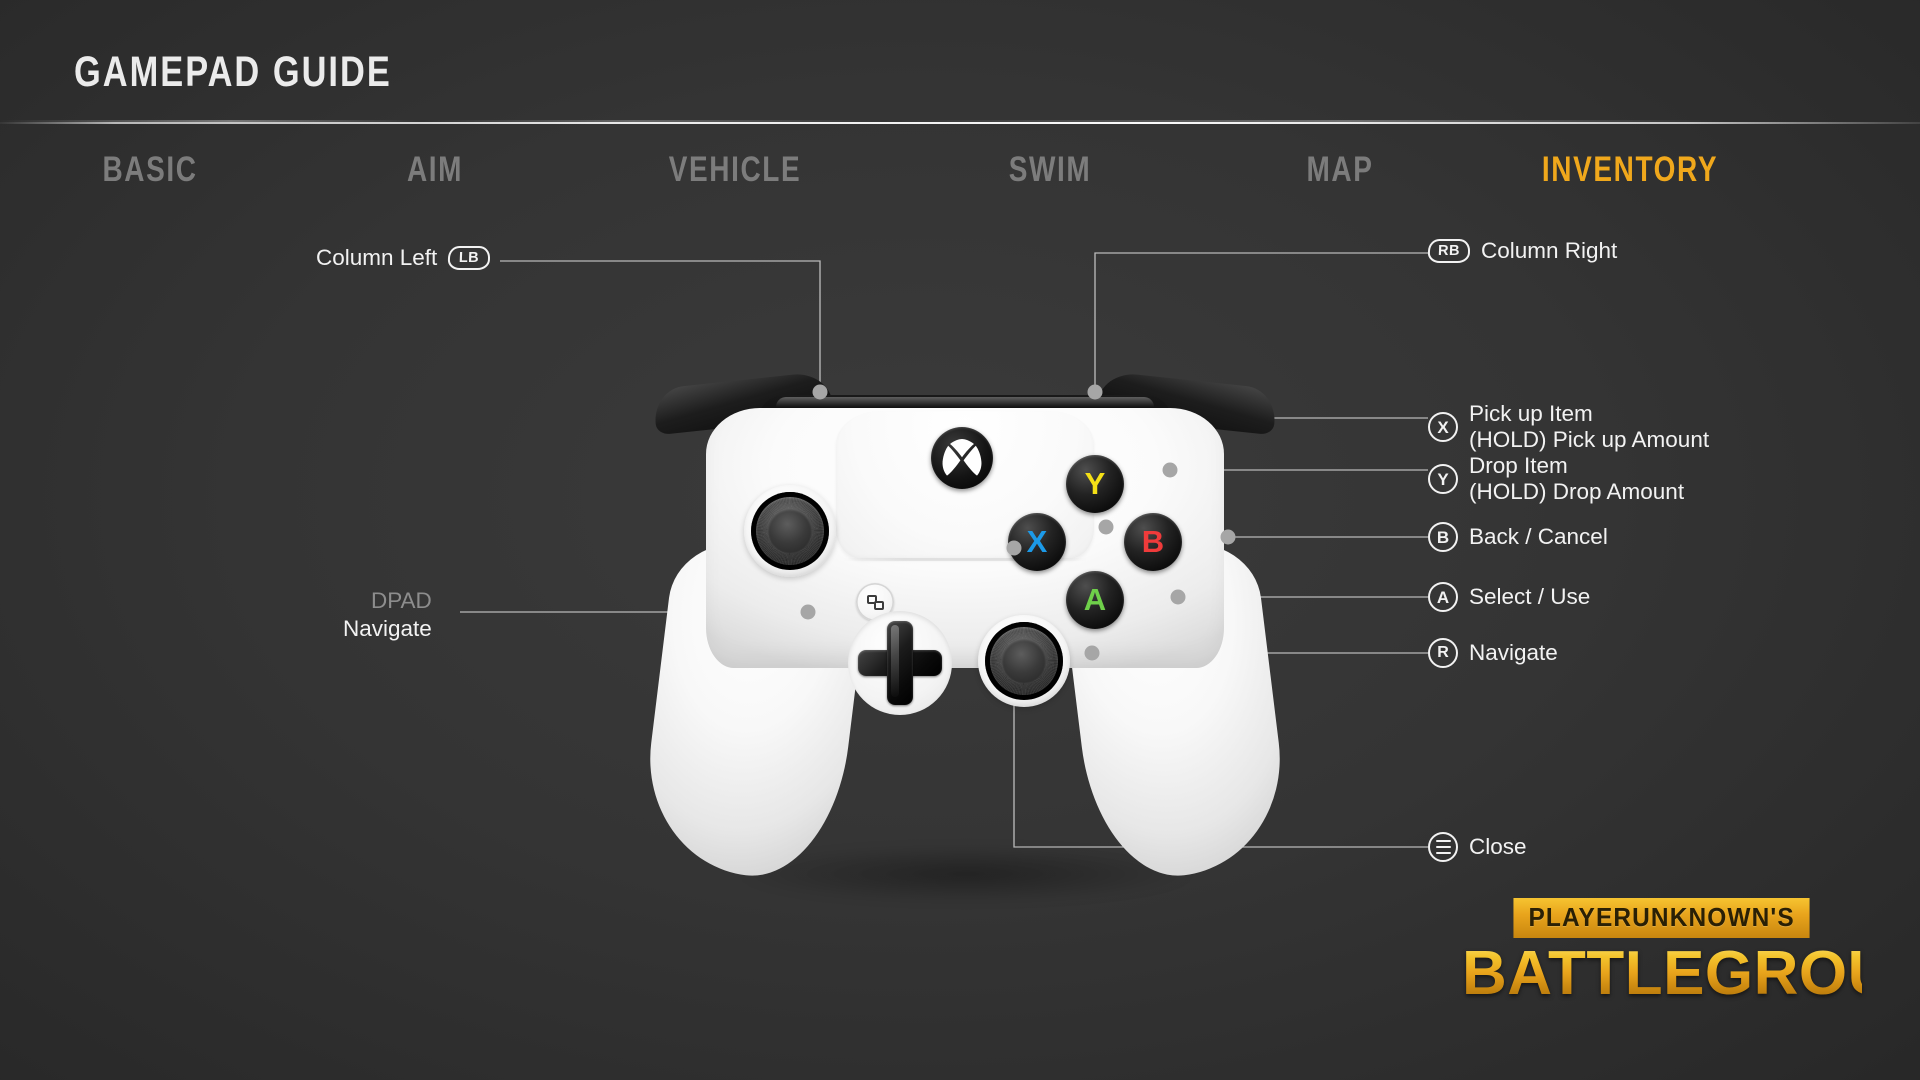 Image resolution: width=1920 pixels, height=1080 pixels. I want to click on callout-navigate-stick: R Navigate, so click(1493, 653).